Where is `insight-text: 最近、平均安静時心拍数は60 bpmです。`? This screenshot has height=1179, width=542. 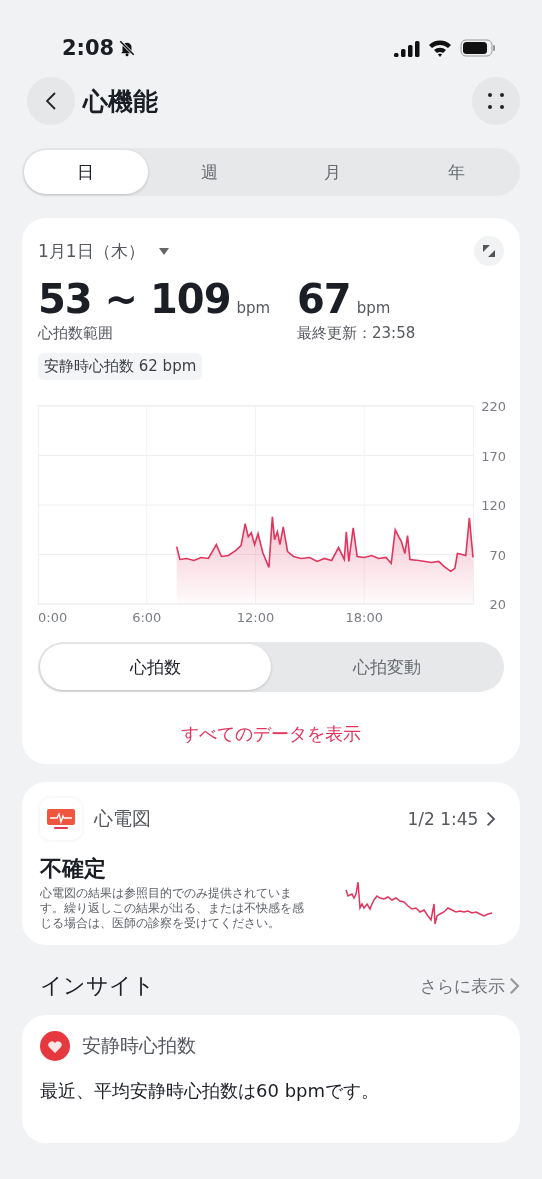
insight-text: 最近、平均安静時心拍数は60 bpmです。 is located at coordinates (210, 1091).